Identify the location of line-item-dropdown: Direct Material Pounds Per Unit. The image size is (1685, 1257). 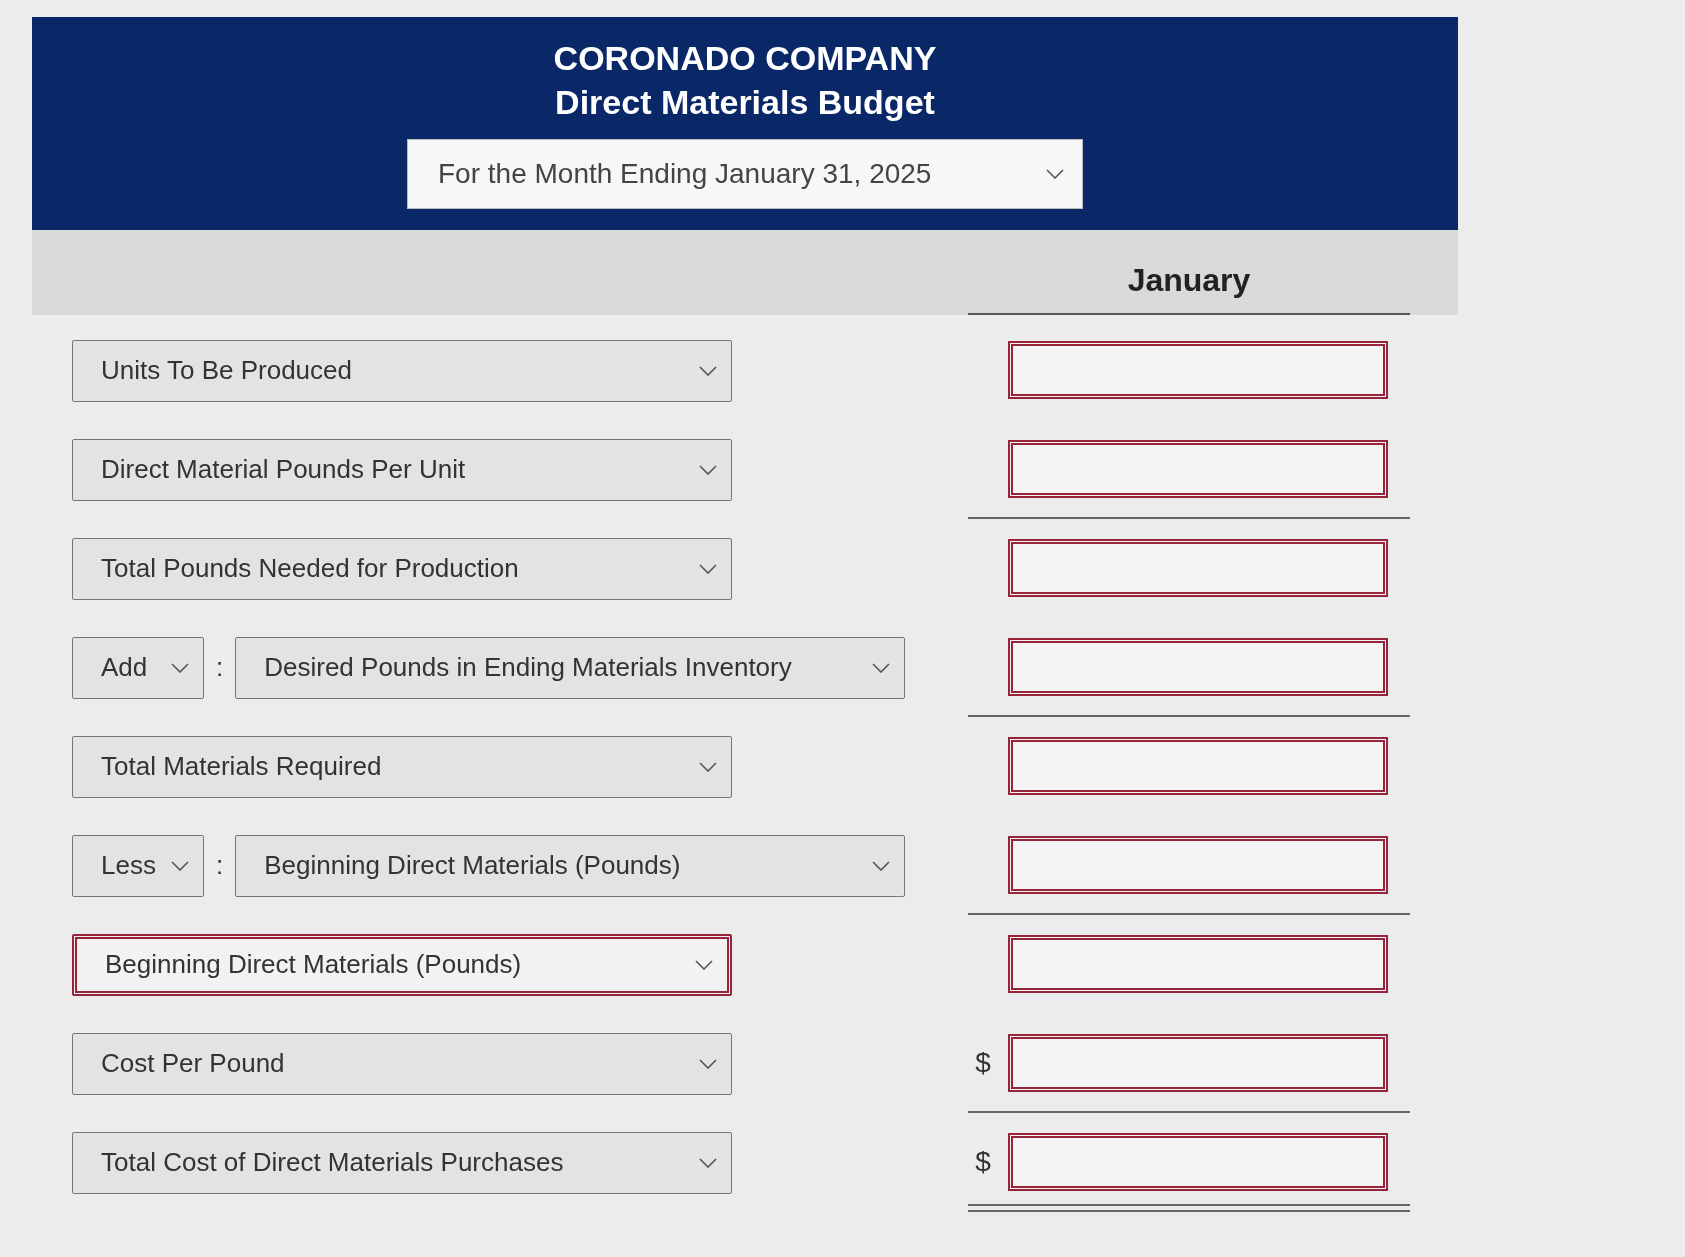
(402, 469).